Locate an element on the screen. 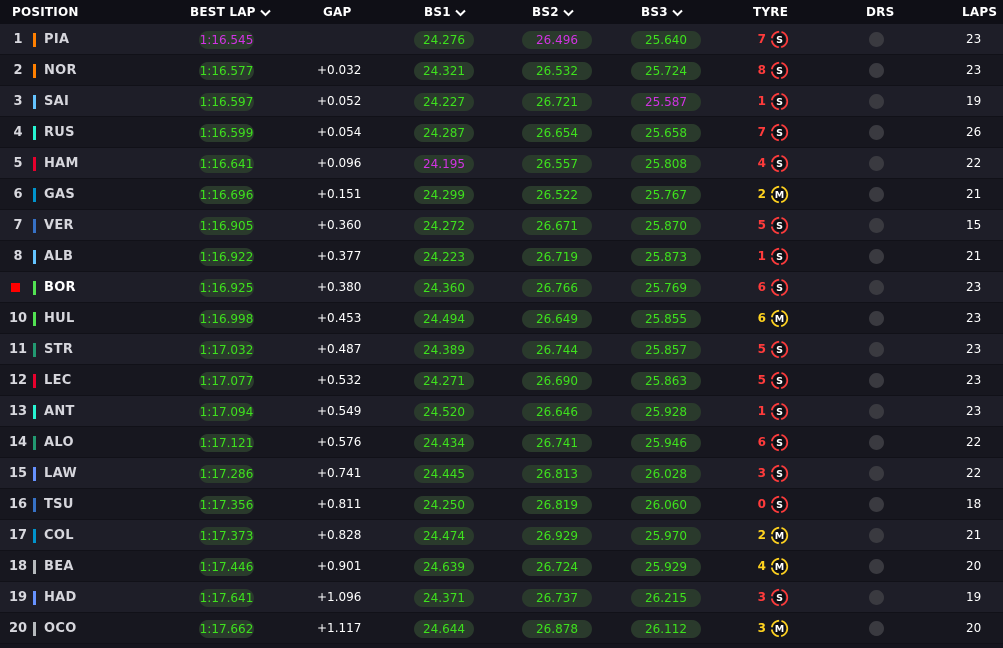  bs1-time: 24.321 is located at coordinates (444, 71).